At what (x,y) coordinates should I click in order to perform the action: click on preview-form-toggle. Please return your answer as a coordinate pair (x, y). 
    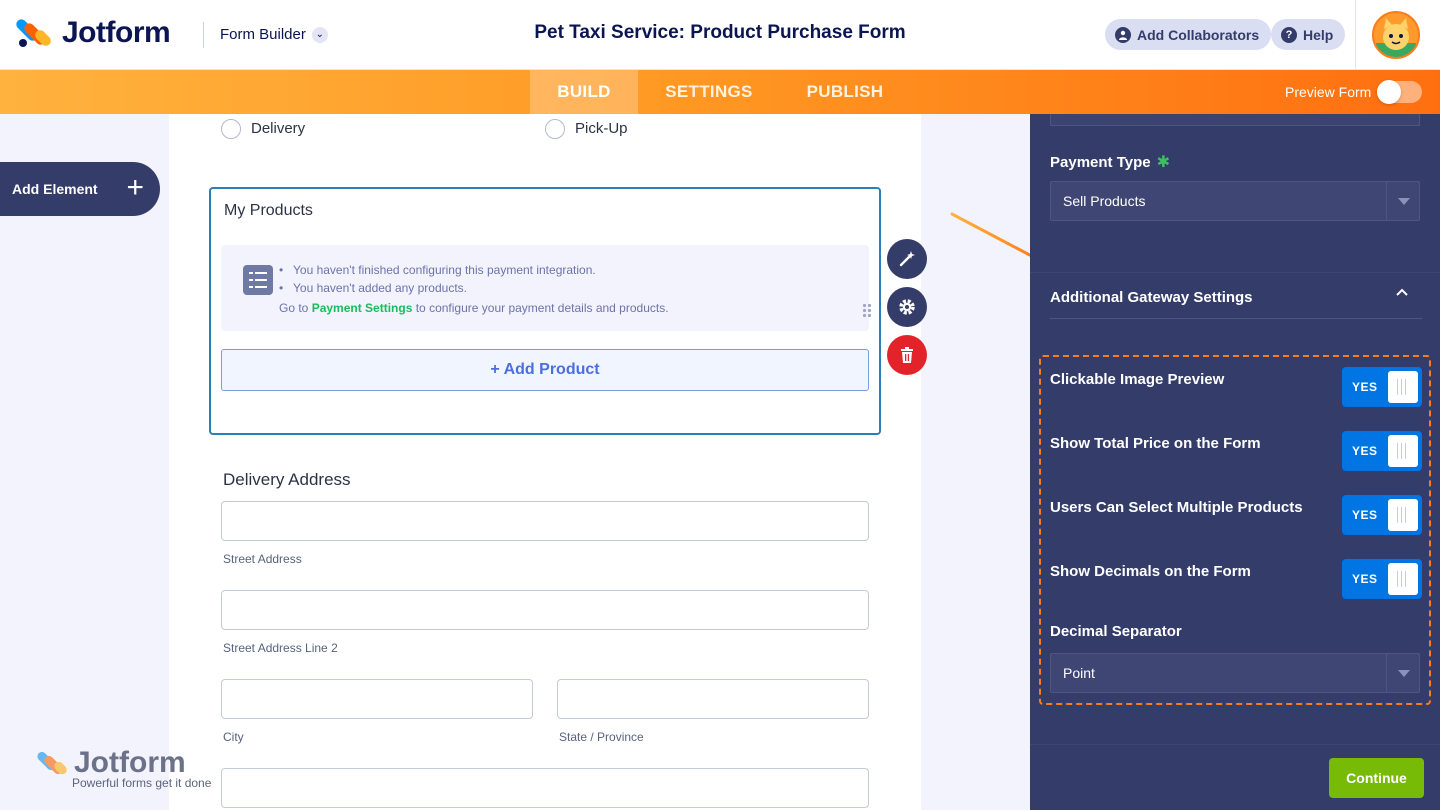
    Looking at the image, I should click on (1399, 92).